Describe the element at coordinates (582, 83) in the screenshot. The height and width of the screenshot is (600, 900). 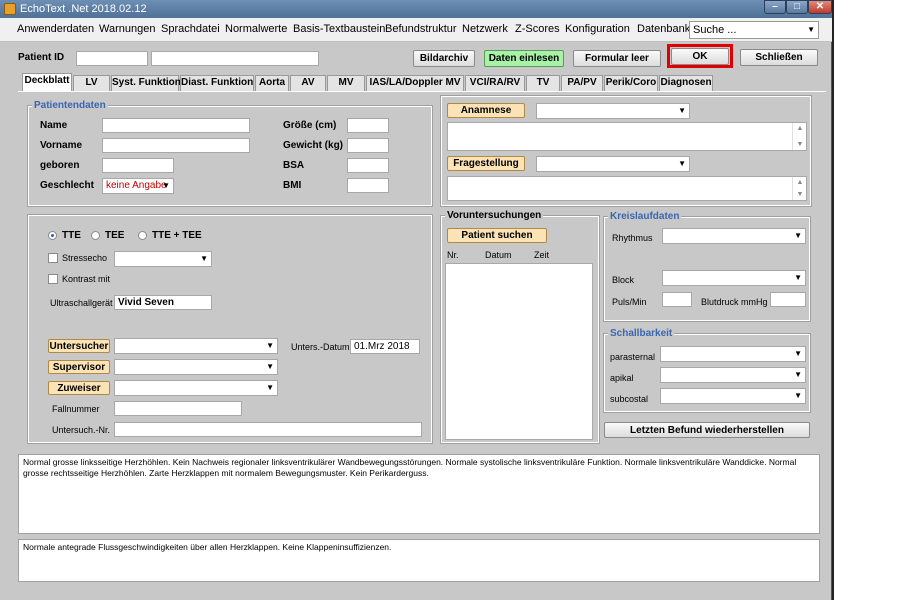
I see `tab-pa-pv: PA/PV` at that location.